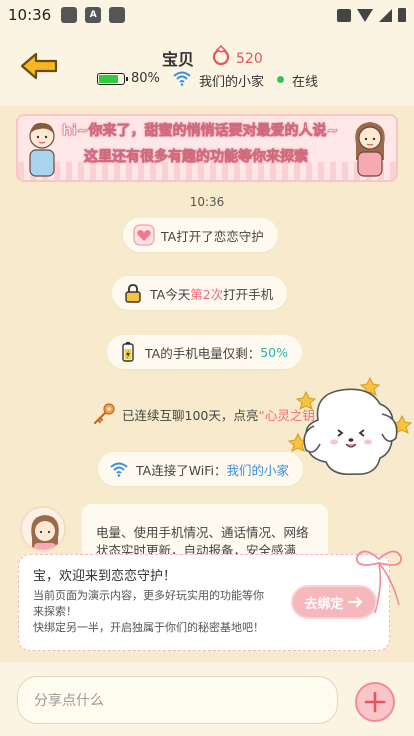 The width and height of the screenshot is (414, 736). Describe the element at coordinates (170, 294) in the screenshot. I see `event-text: TA今天` at that location.